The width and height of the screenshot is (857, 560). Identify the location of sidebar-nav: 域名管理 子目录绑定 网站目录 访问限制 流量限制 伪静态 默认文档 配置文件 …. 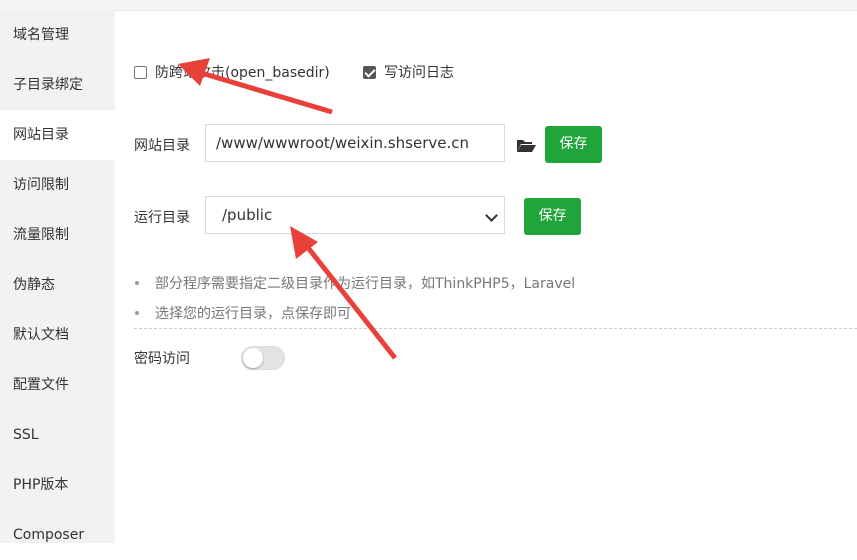
(57, 276).